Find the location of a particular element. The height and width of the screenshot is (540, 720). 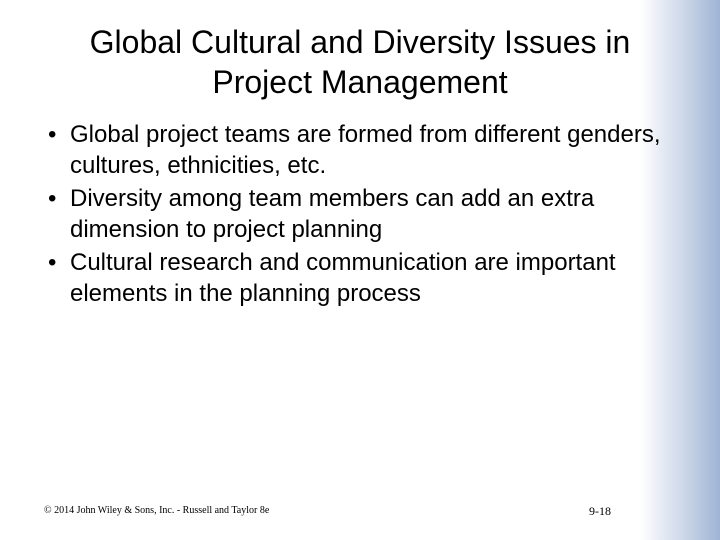

slide-title-line-2: Project Management is located at coordinates (360, 82).